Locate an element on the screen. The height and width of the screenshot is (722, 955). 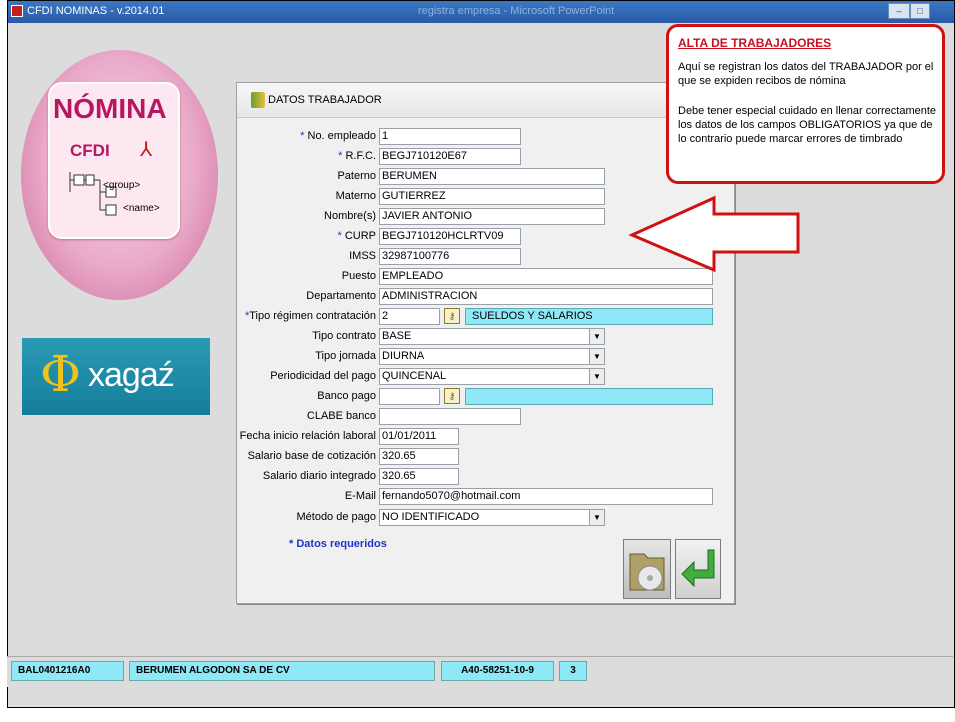
nombres-input: JAVIER ANTONIO is located at coordinates (492, 216).